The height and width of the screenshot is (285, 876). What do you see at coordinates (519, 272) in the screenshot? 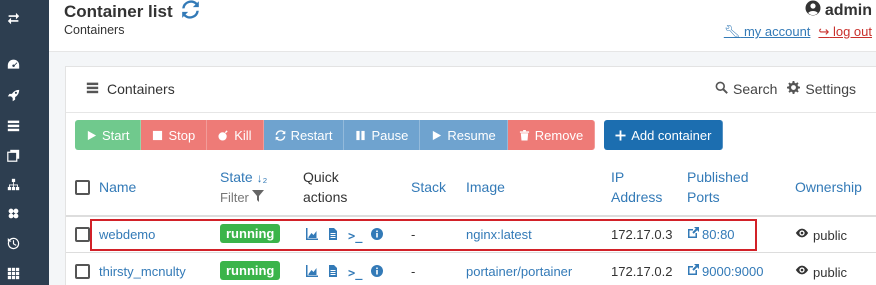
I see `image-link: portainer/portainer` at bounding box center [519, 272].